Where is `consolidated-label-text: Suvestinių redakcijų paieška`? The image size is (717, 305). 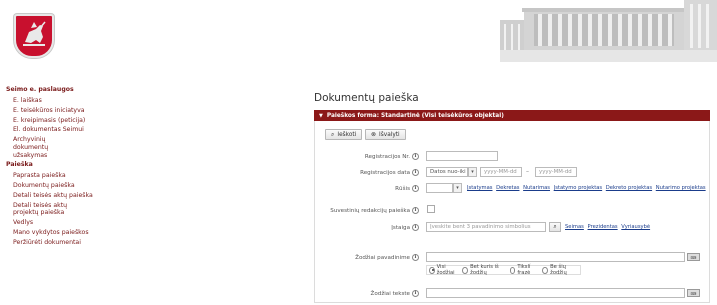 consolidated-label-text: Suvestinių redakcijų paieška is located at coordinates (370, 211).